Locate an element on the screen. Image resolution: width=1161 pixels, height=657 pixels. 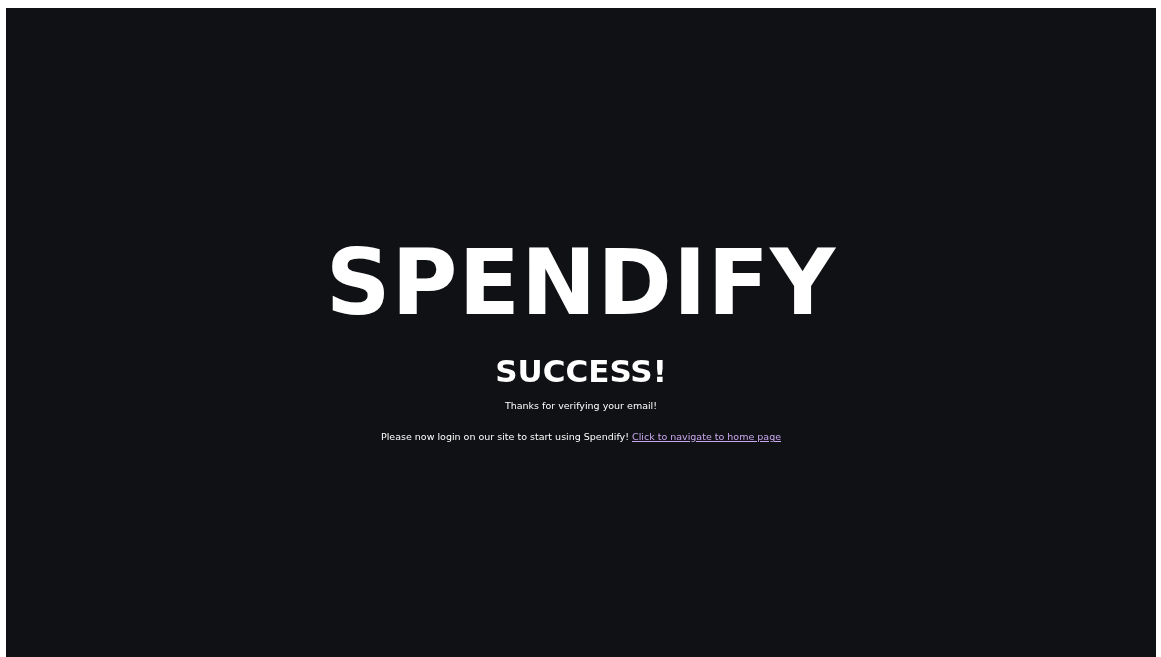
success-heading: SUCCESS! is located at coordinates (581, 371).